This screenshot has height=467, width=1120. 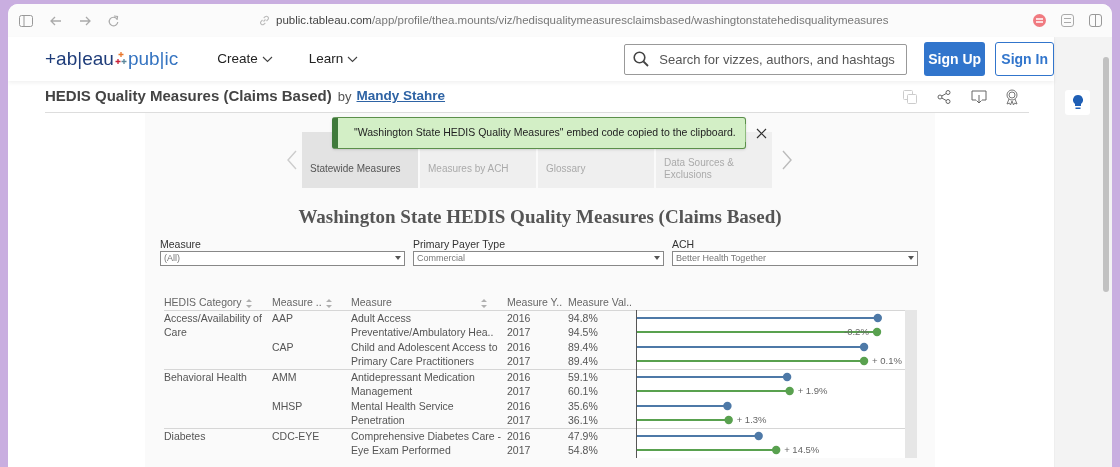 What do you see at coordinates (1067, 20) in the screenshot?
I see `sliders-icon` at bounding box center [1067, 20].